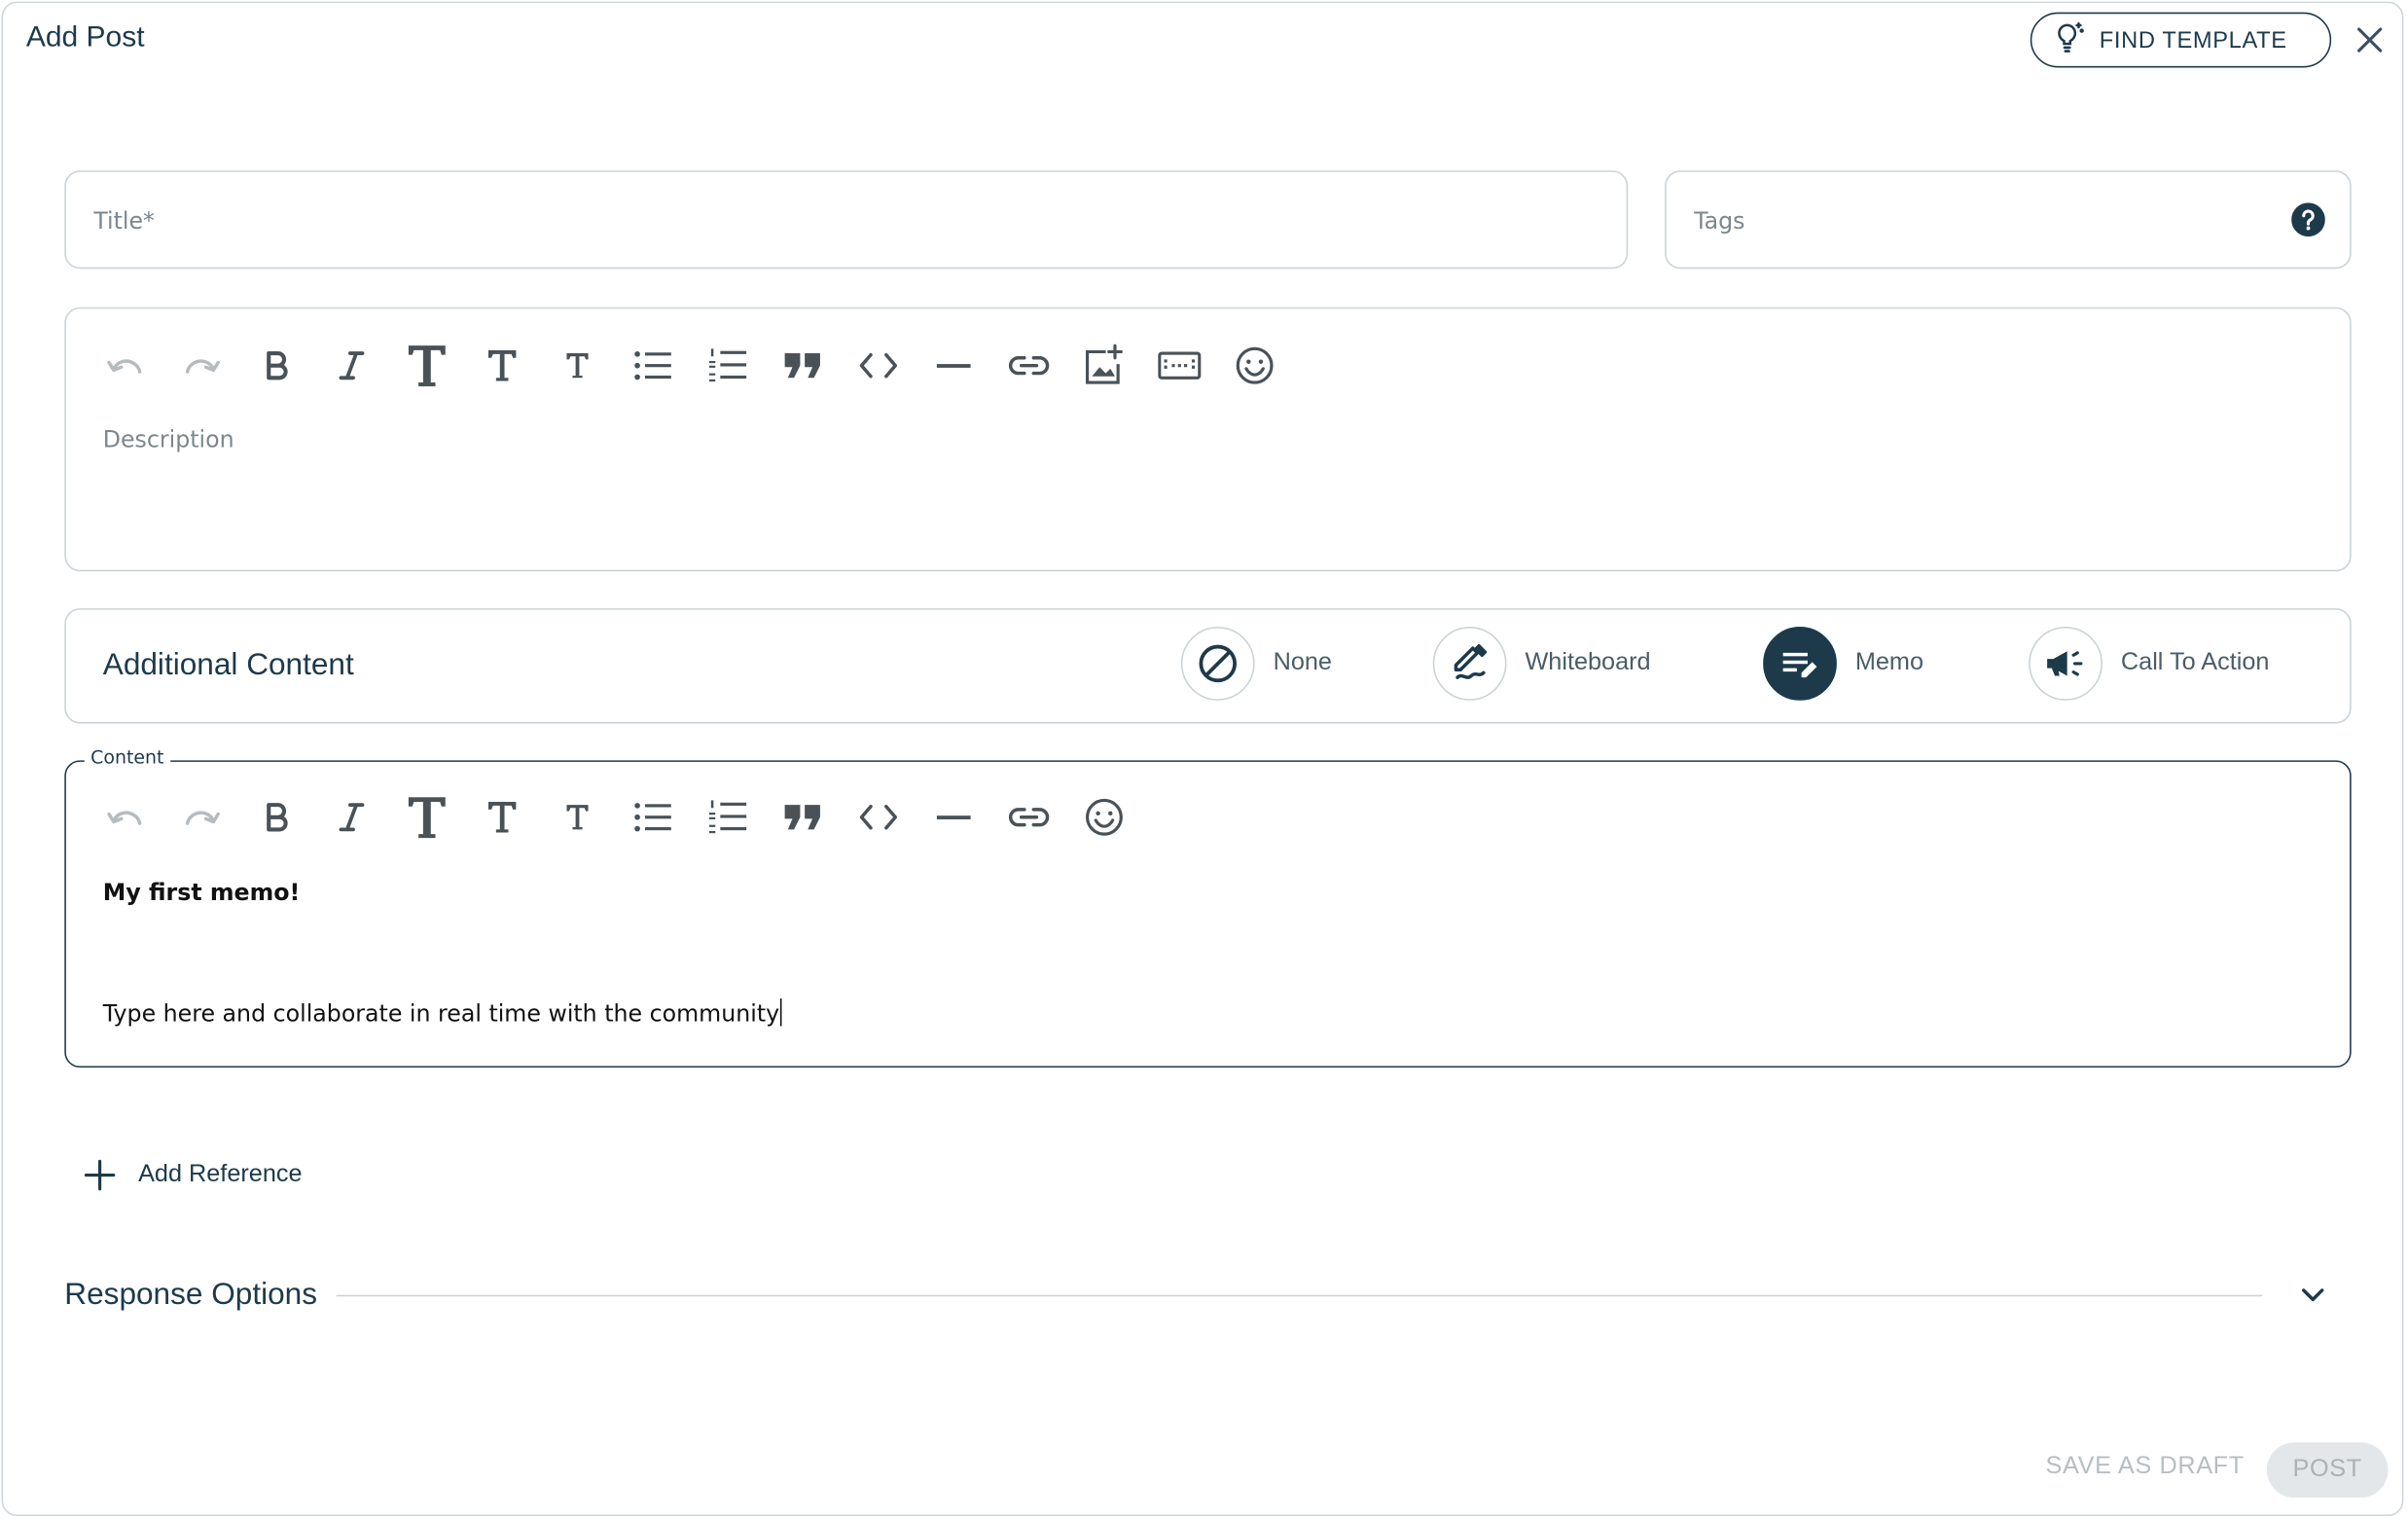 This screenshot has width=2408, height=1521. I want to click on title-field, so click(846, 220).